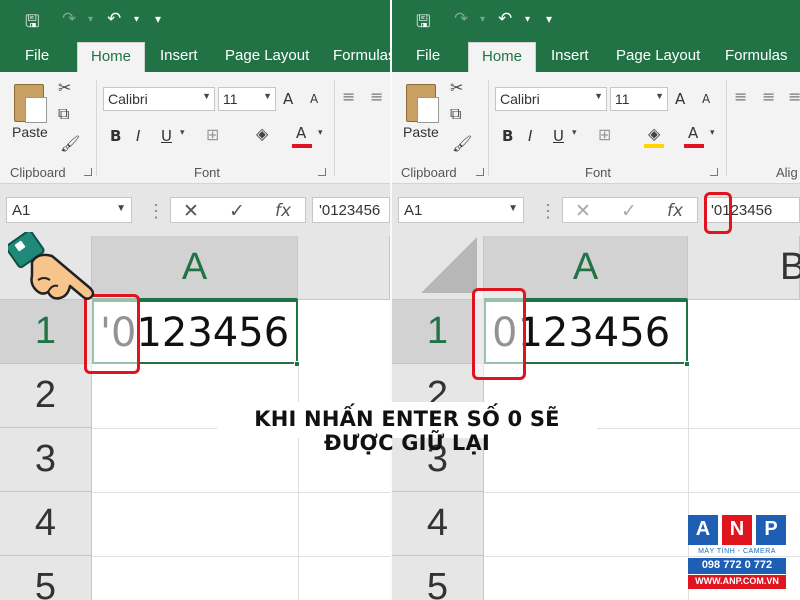 This screenshot has height=600, width=800. Describe the element at coordinates (230, 99) in the screenshot. I see `font-size-value: 11` at that location.